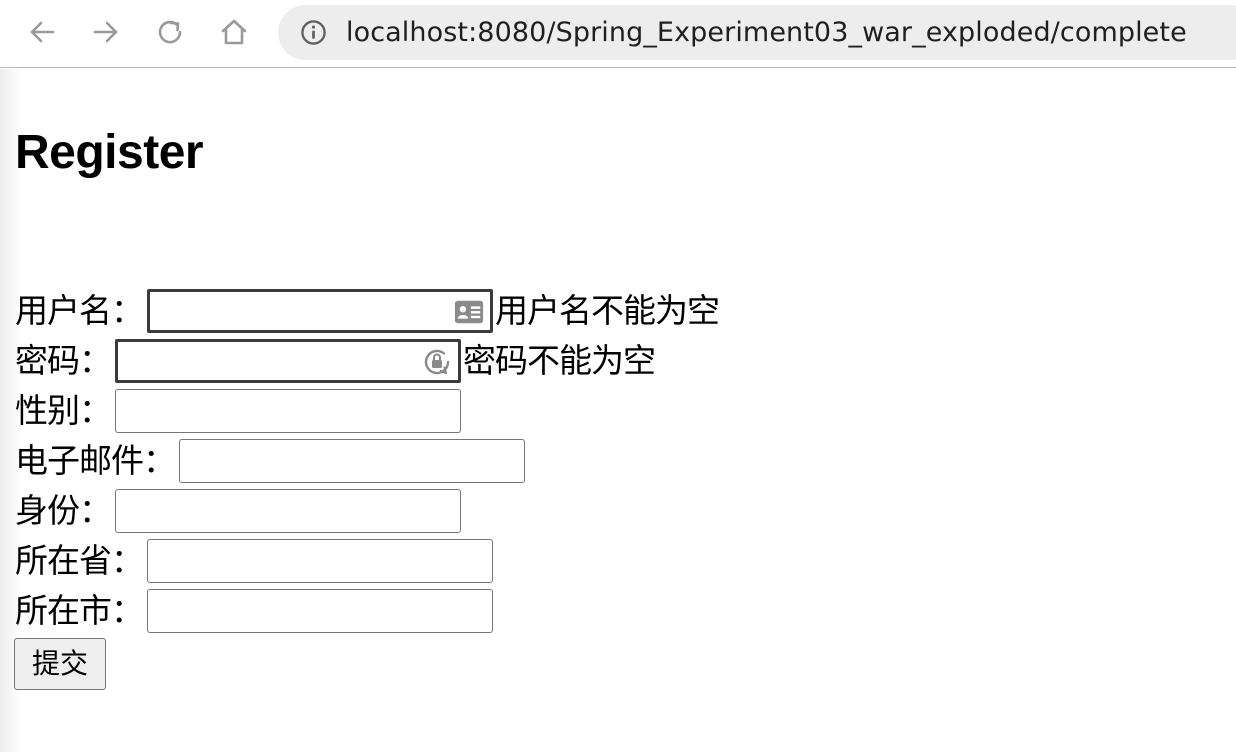 Image resolution: width=1236 pixels, height=752 pixels. What do you see at coordinates (320, 611) in the screenshot?
I see `city-input` at bounding box center [320, 611].